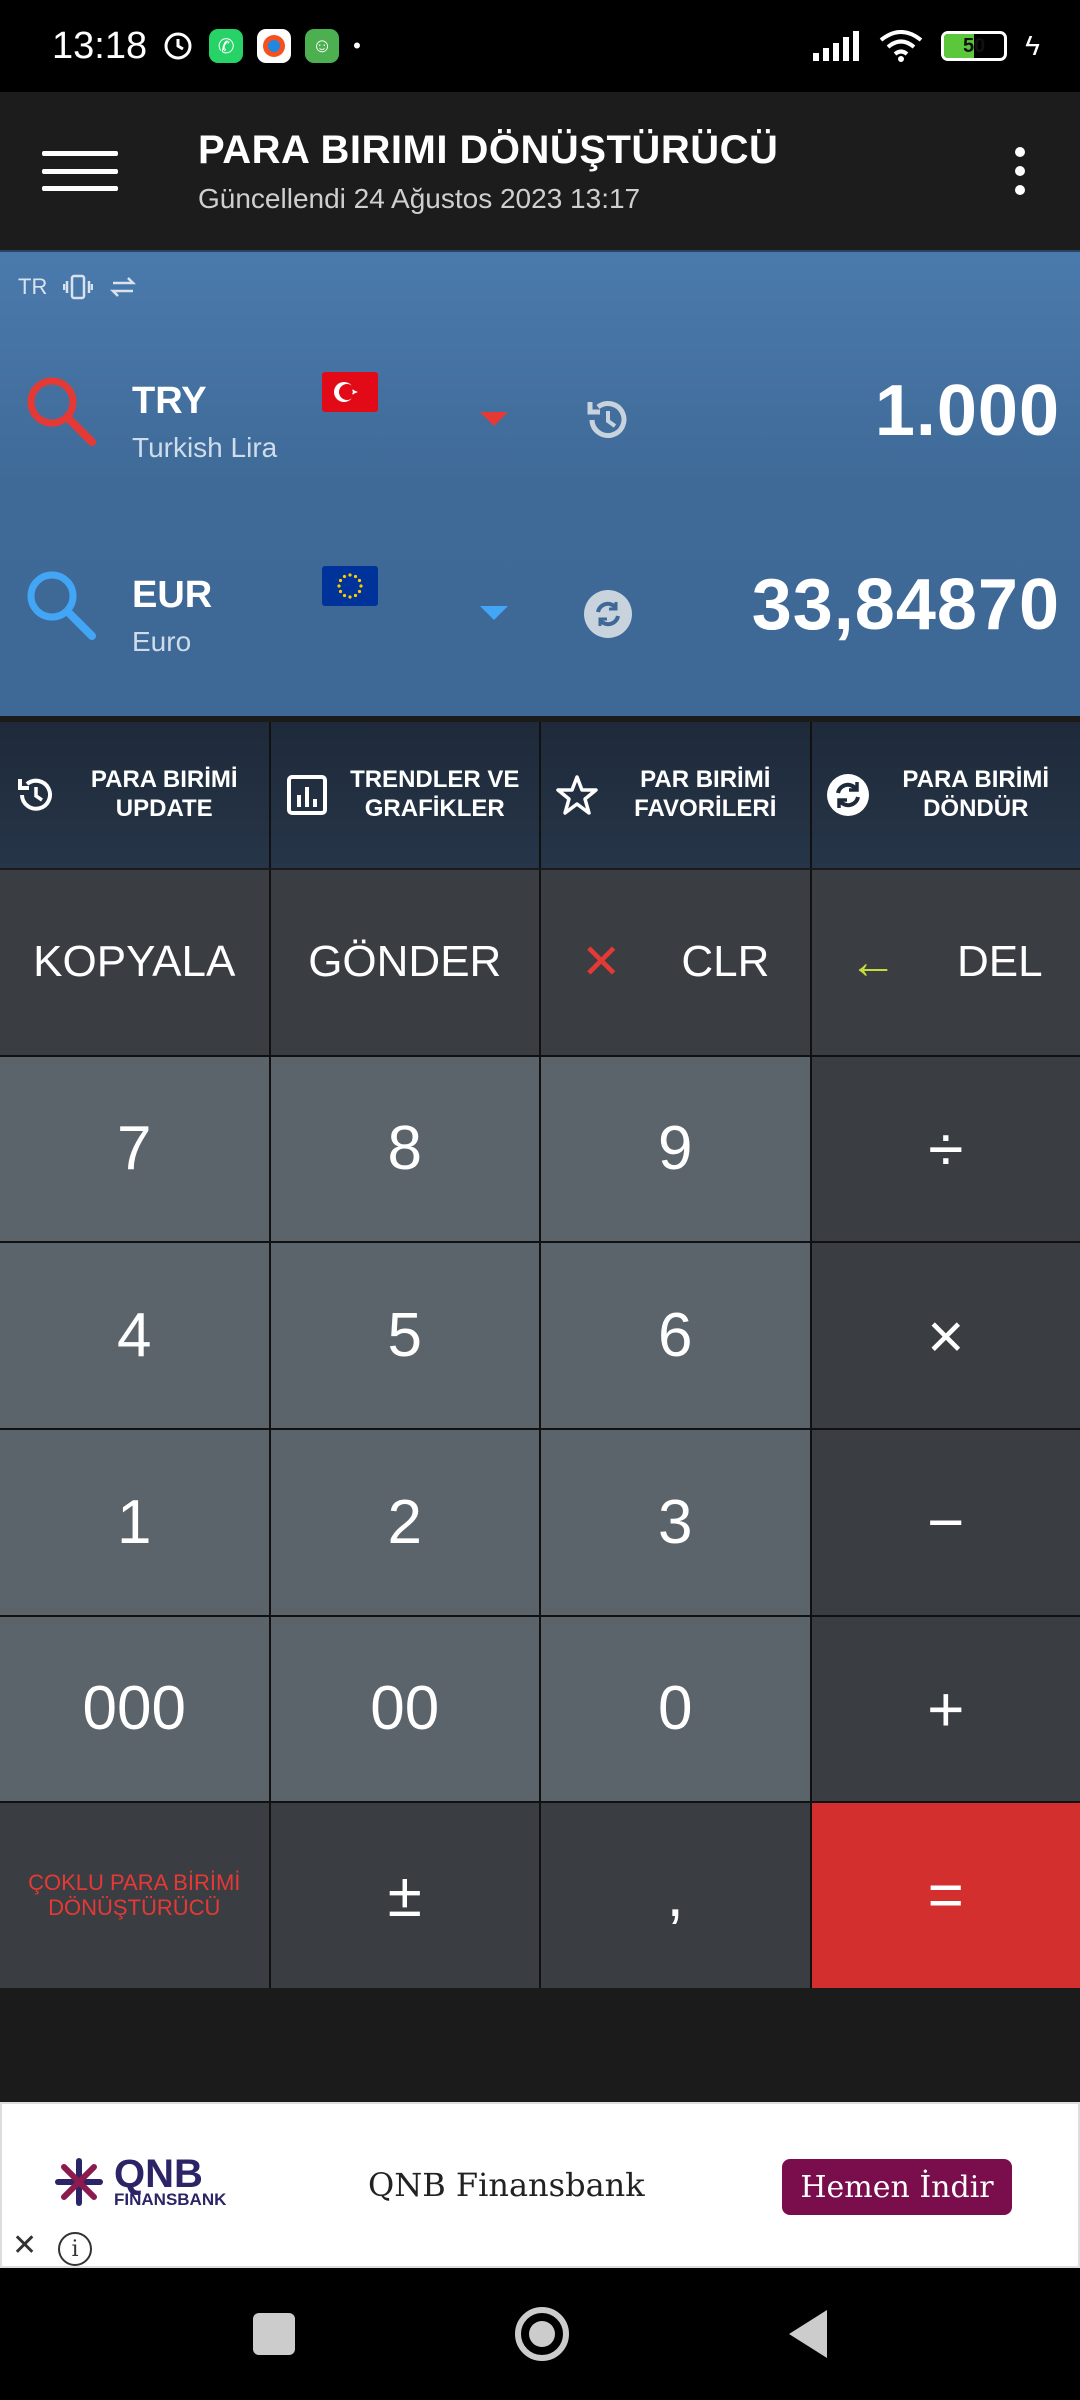 This screenshot has height=2400, width=1080. I want to click on divide-button: ÷, so click(945, 1149).